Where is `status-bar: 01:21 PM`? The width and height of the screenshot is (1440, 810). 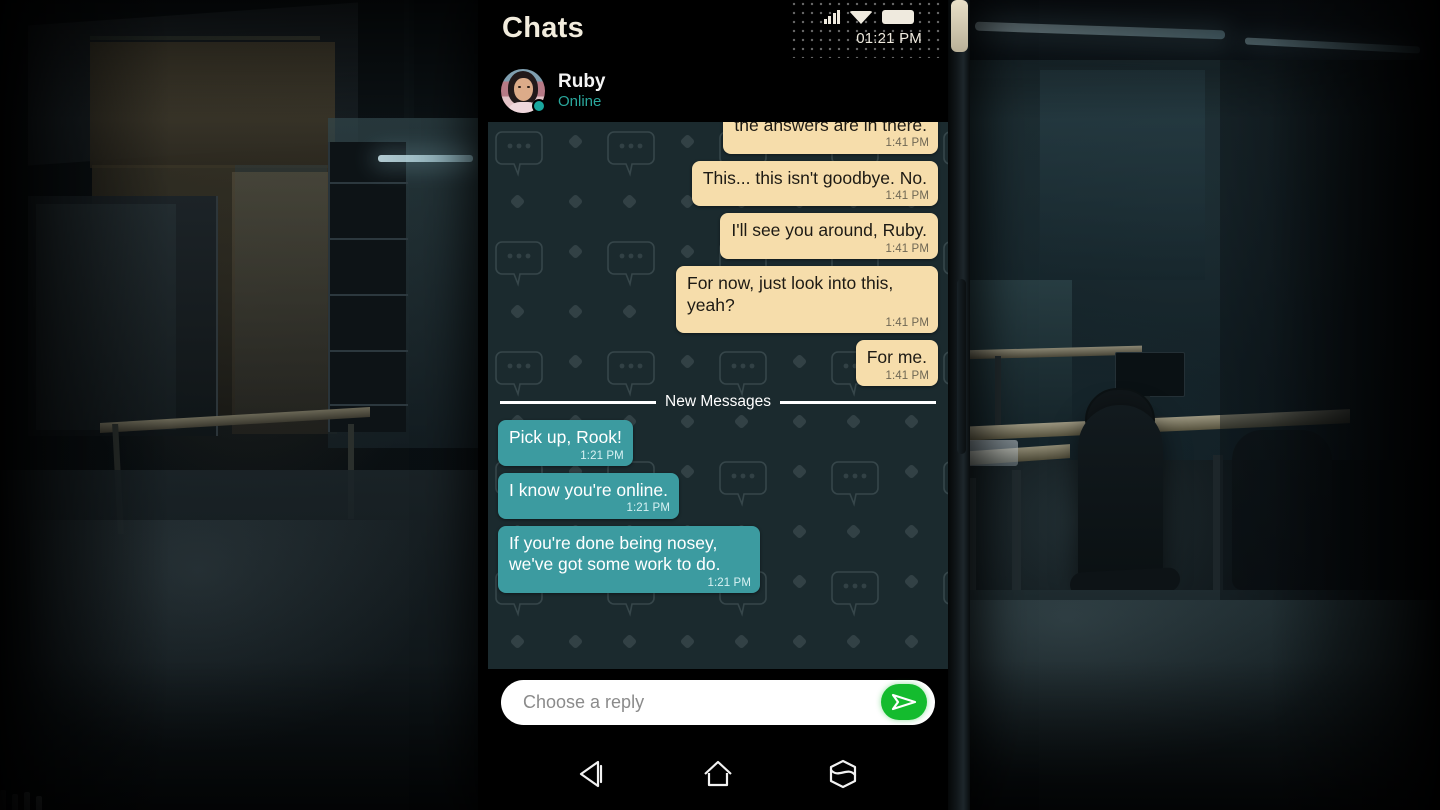 status-bar: 01:21 PM is located at coordinates (866, 29).